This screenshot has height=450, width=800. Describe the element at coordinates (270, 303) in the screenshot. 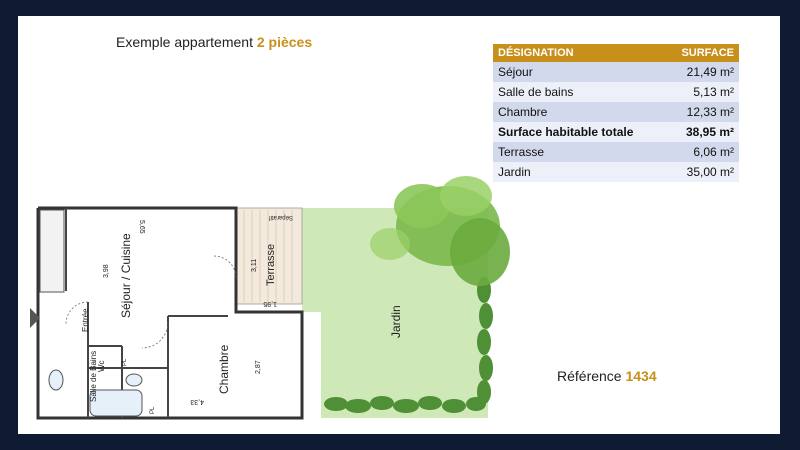

I see `dimension-195: 1,95` at that location.